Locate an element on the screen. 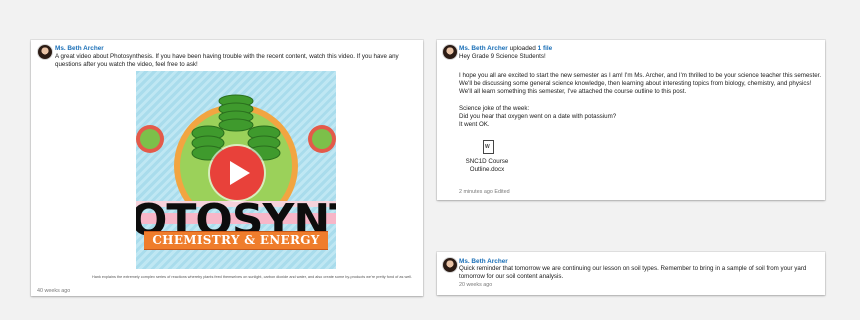 Image resolution: width=860 pixels, height=320 pixels. video-thumbnail: OTOSYNTHE CHEMISTRY & ENERGY is located at coordinates (236, 170).